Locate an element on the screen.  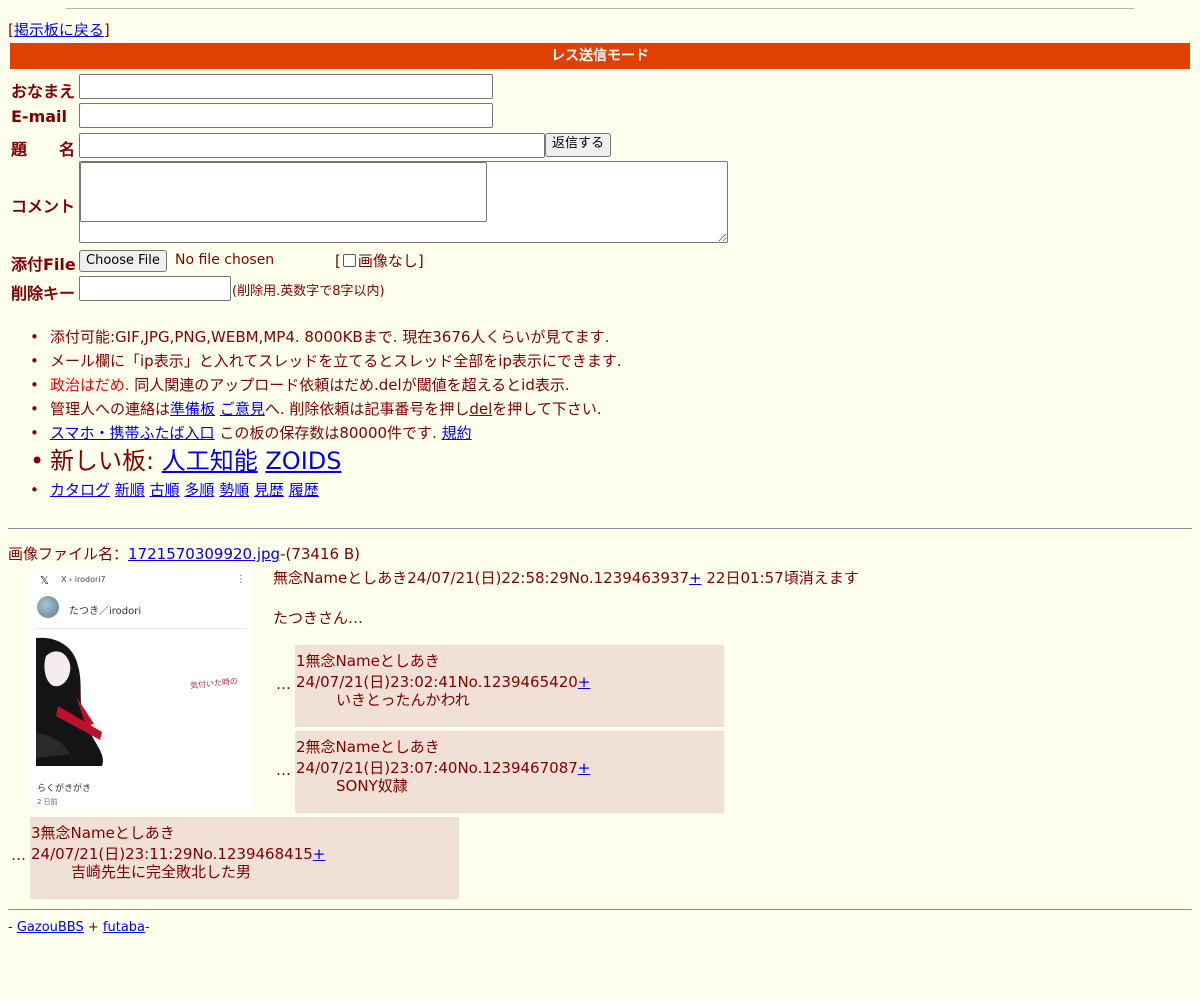
choose-file-button: Choose File is located at coordinates (123, 261).